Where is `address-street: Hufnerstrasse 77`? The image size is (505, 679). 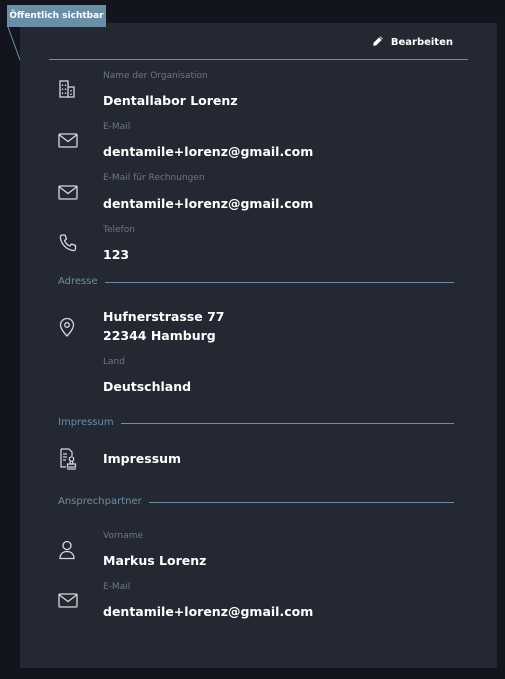
address-street: Hufnerstrasse 77 is located at coordinates (164, 316).